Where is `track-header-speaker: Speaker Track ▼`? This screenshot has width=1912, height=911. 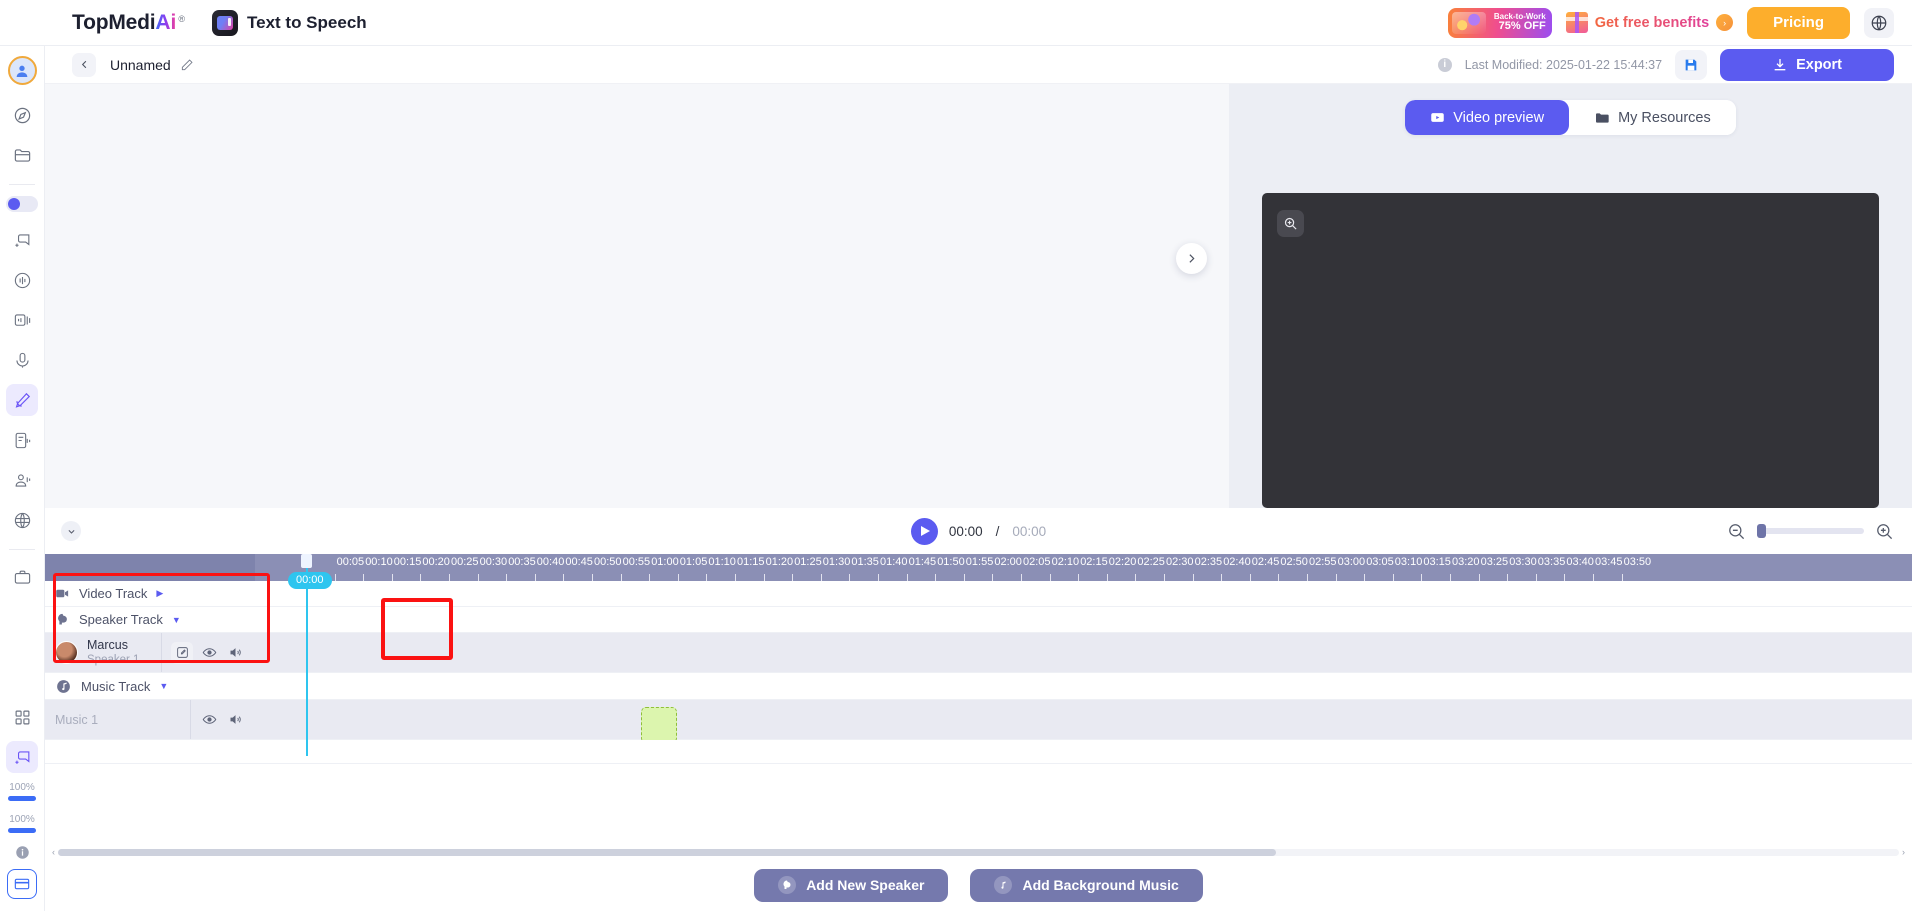 track-header-speaker: Speaker Track ▼ is located at coordinates (150, 619).